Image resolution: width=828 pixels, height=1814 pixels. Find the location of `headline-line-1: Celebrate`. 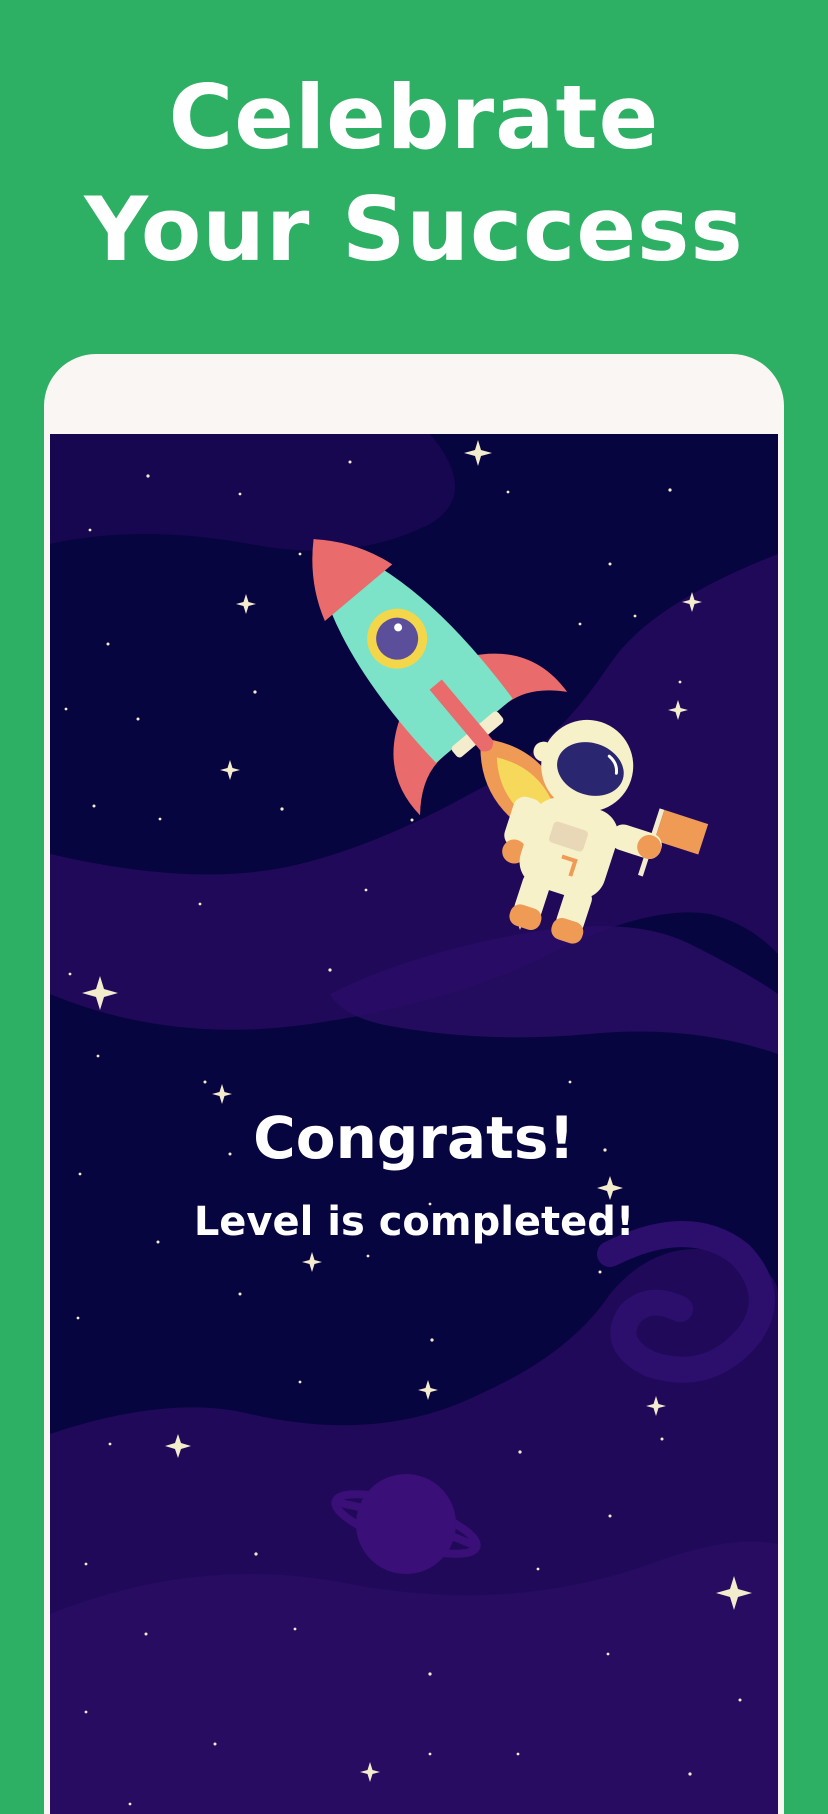

headline-line-1: Celebrate is located at coordinates (414, 118).